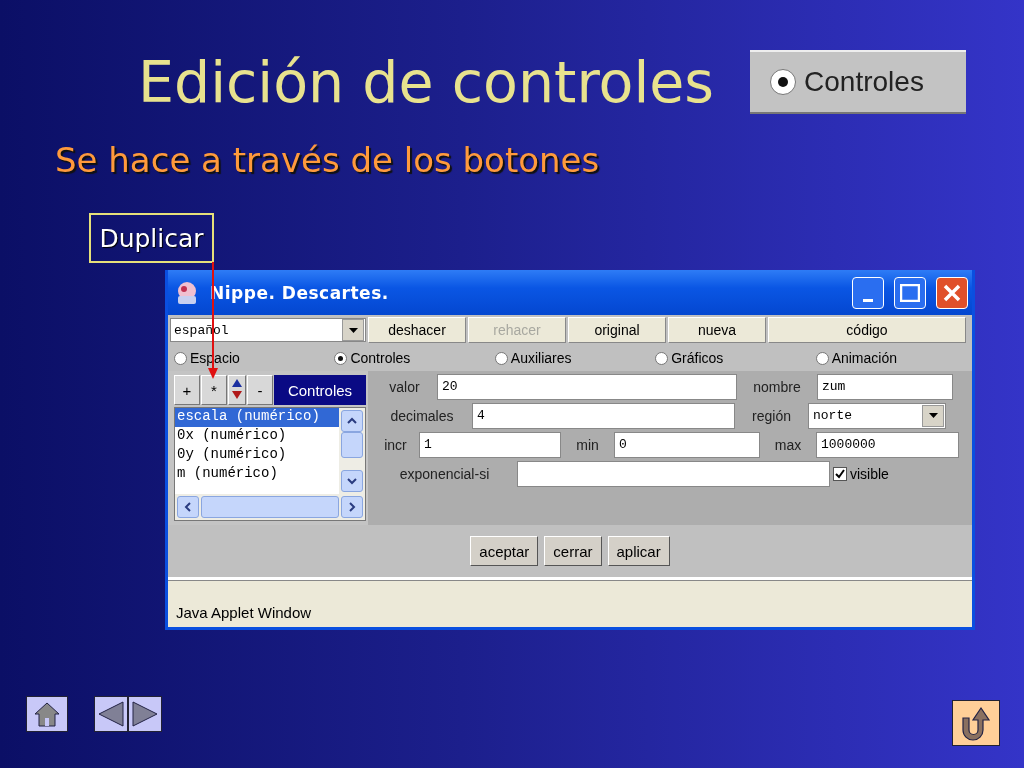  What do you see at coordinates (244, 612) in the screenshot?
I see `status-text: Java Applet Window` at bounding box center [244, 612].